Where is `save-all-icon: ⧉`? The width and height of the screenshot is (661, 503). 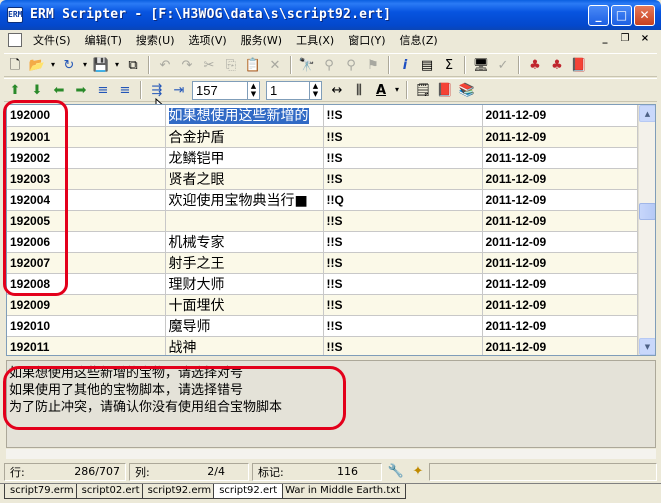 save-all-icon: ⧉ is located at coordinates (133, 65).